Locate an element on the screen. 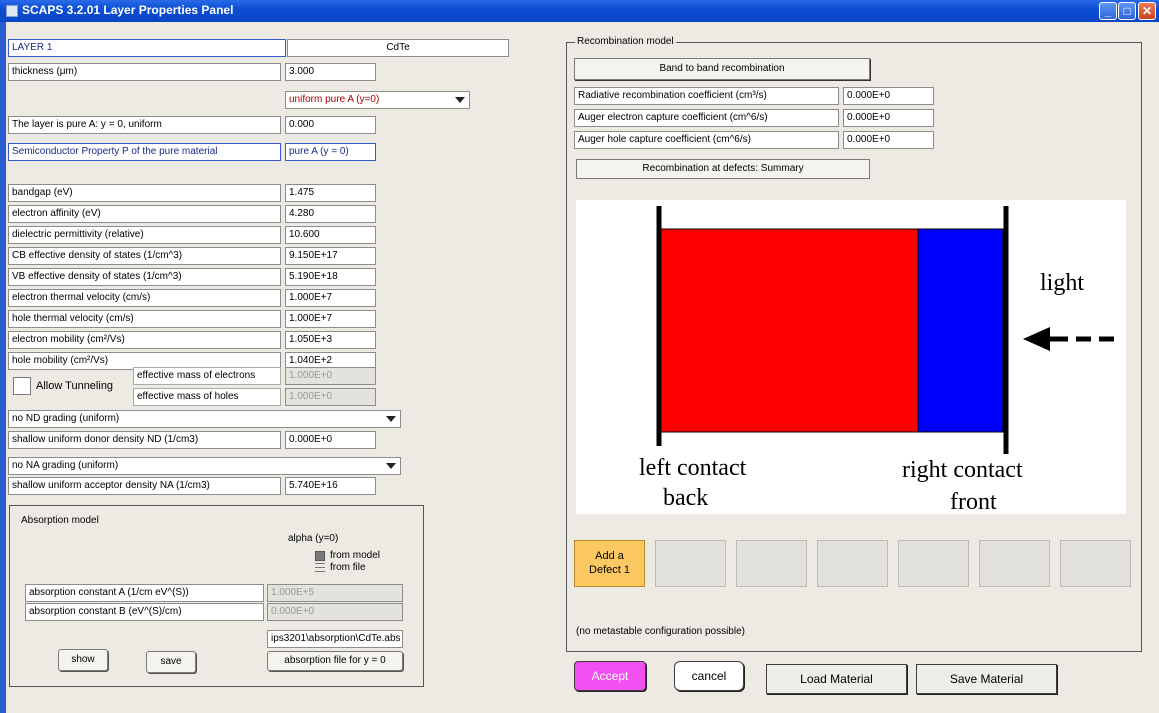 This screenshot has width=1159, height=713. absorption-model-title: Absorption model is located at coordinates (60, 520).